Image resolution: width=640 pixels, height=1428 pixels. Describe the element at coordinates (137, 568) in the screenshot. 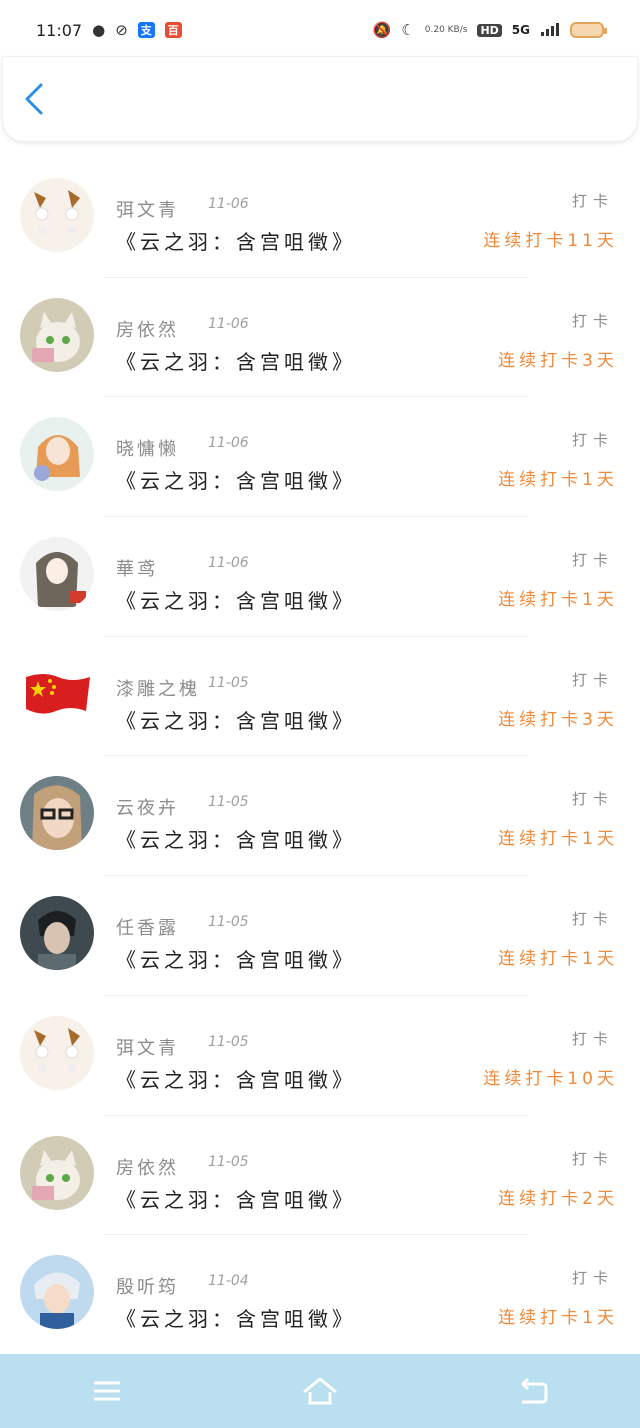

I see `user-name: 華鸢` at that location.